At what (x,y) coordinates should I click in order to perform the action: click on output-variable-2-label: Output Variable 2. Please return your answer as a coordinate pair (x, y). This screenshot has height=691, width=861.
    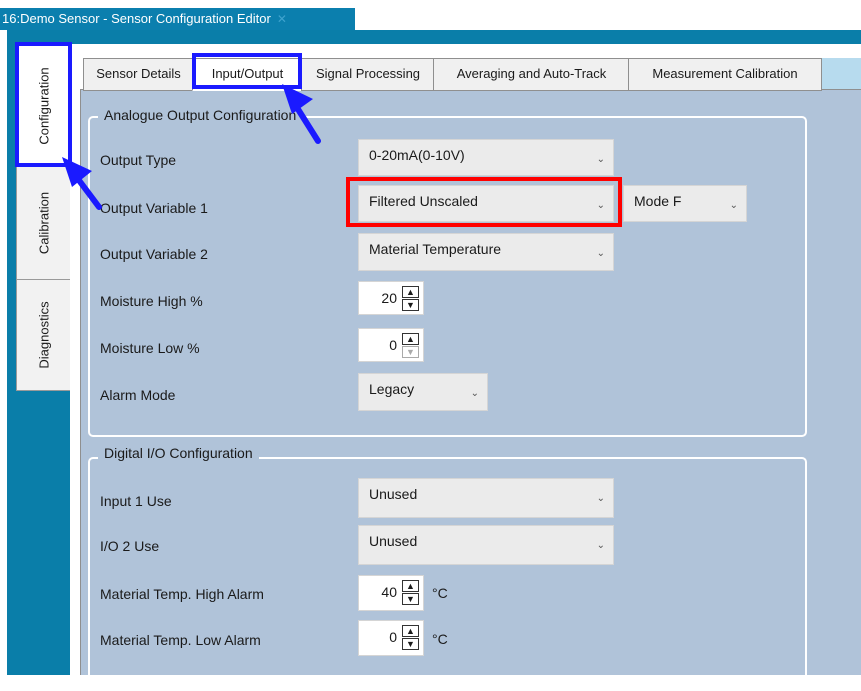
    Looking at the image, I should click on (154, 254).